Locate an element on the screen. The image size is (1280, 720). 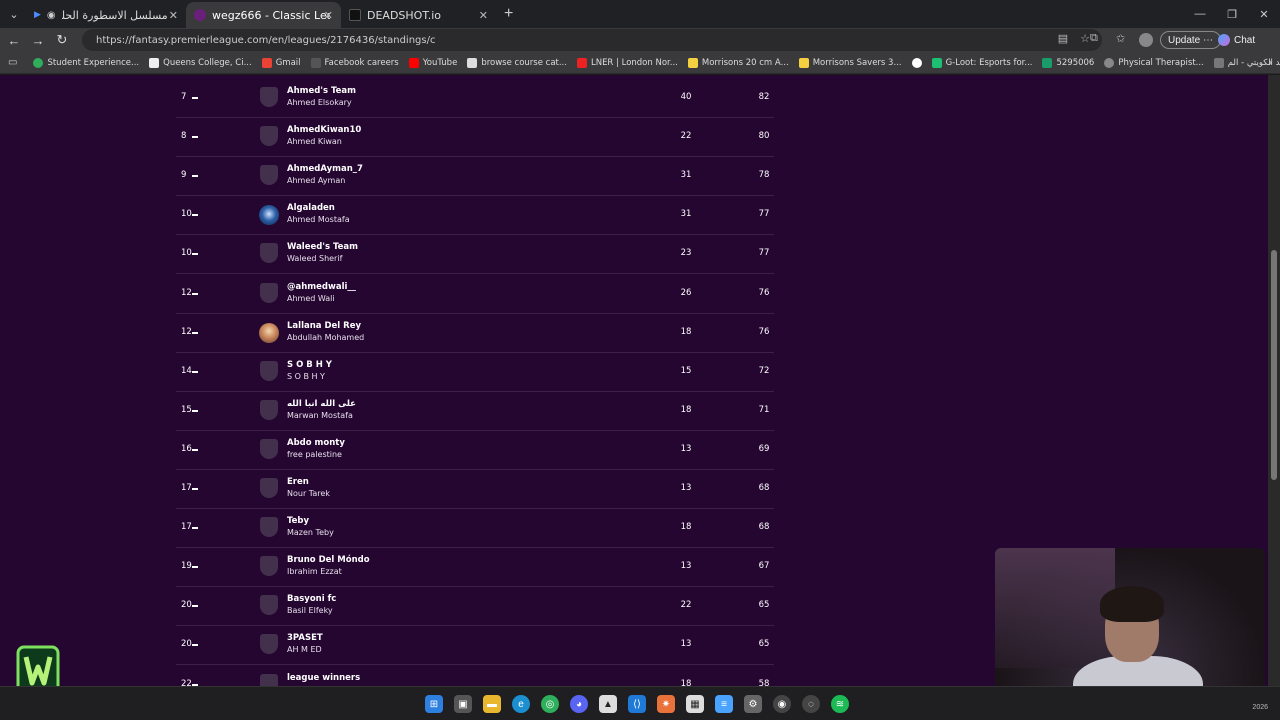
team-name-link: AhmedAyman_7 is located at coordinates (325, 169).